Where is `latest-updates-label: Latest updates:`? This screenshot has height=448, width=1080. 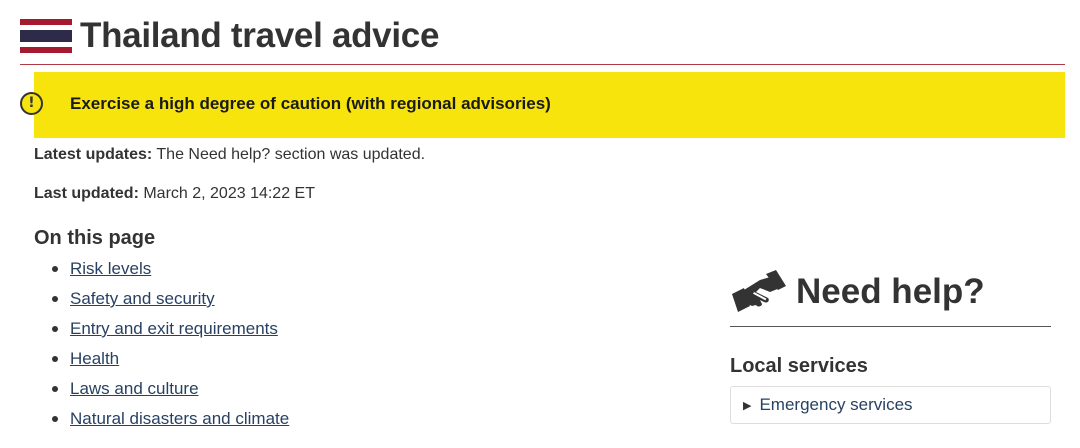
latest-updates-label: Latest updates: is located at coordinates (93, 154).